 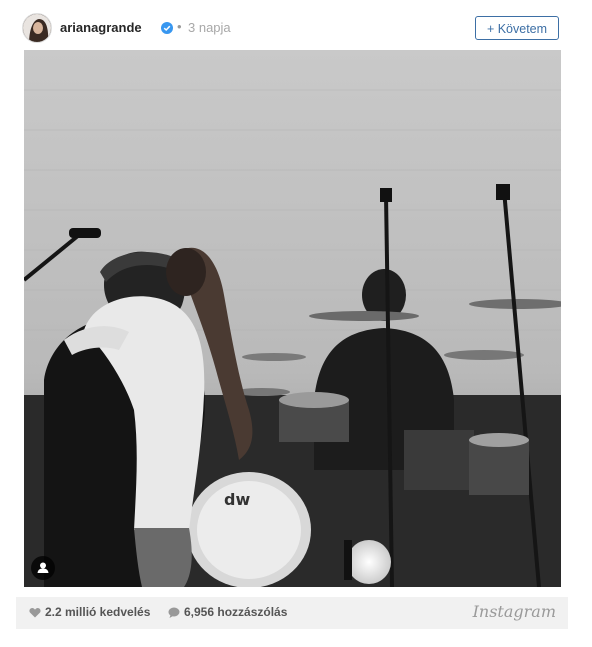 I want to click on username: arianagrande, so click(x=101, y=27).